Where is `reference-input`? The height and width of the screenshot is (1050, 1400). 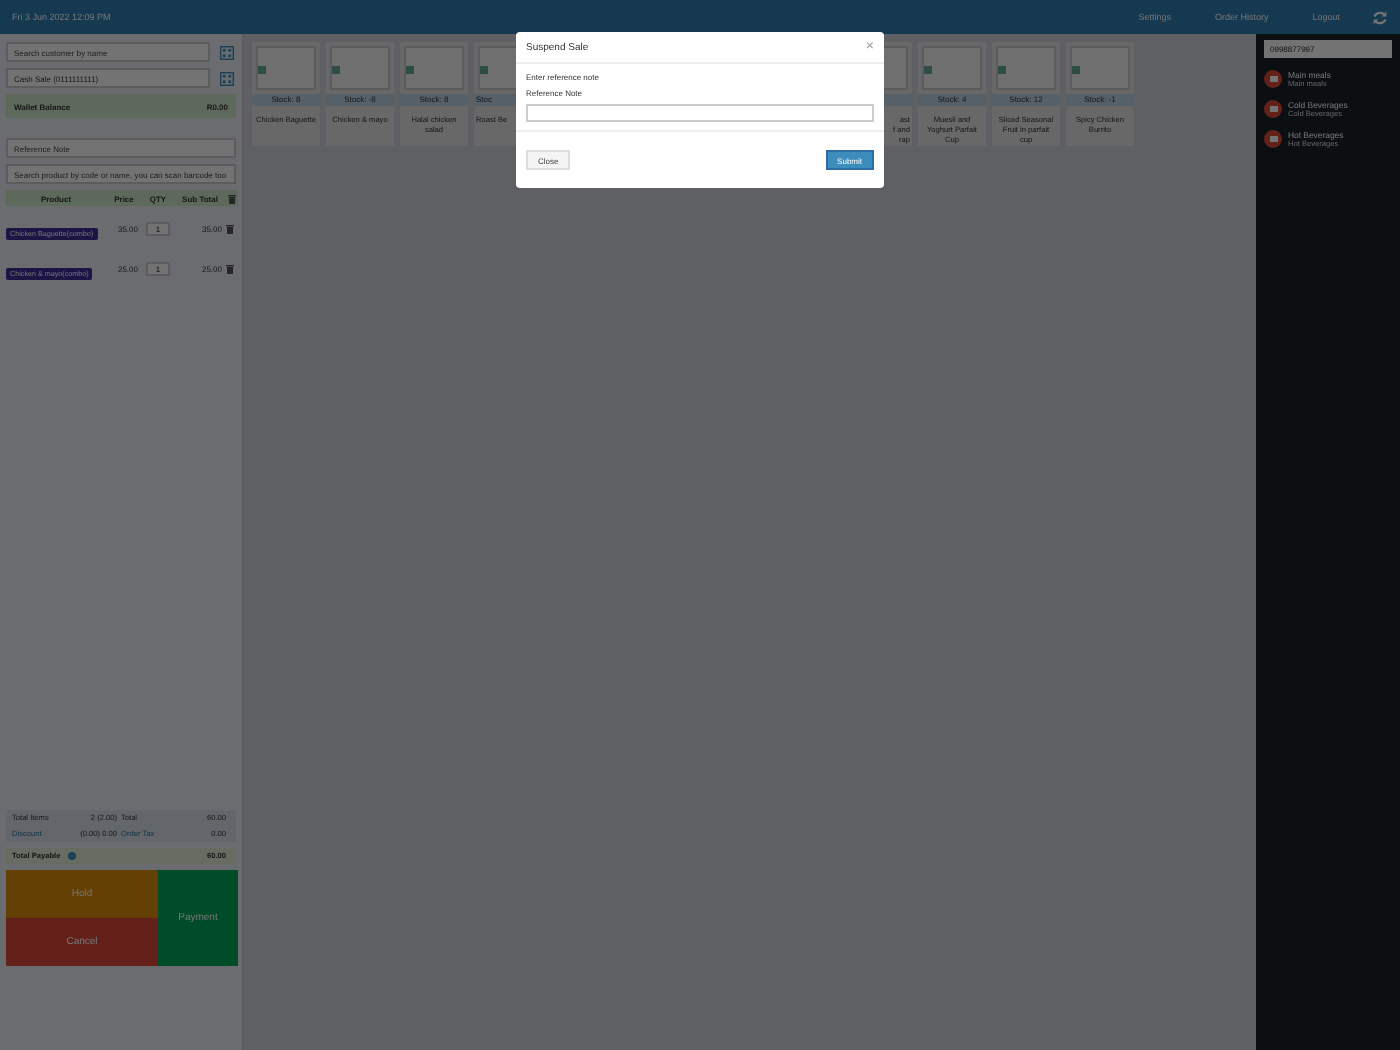 reference-input is located at coordinates (700, 113).